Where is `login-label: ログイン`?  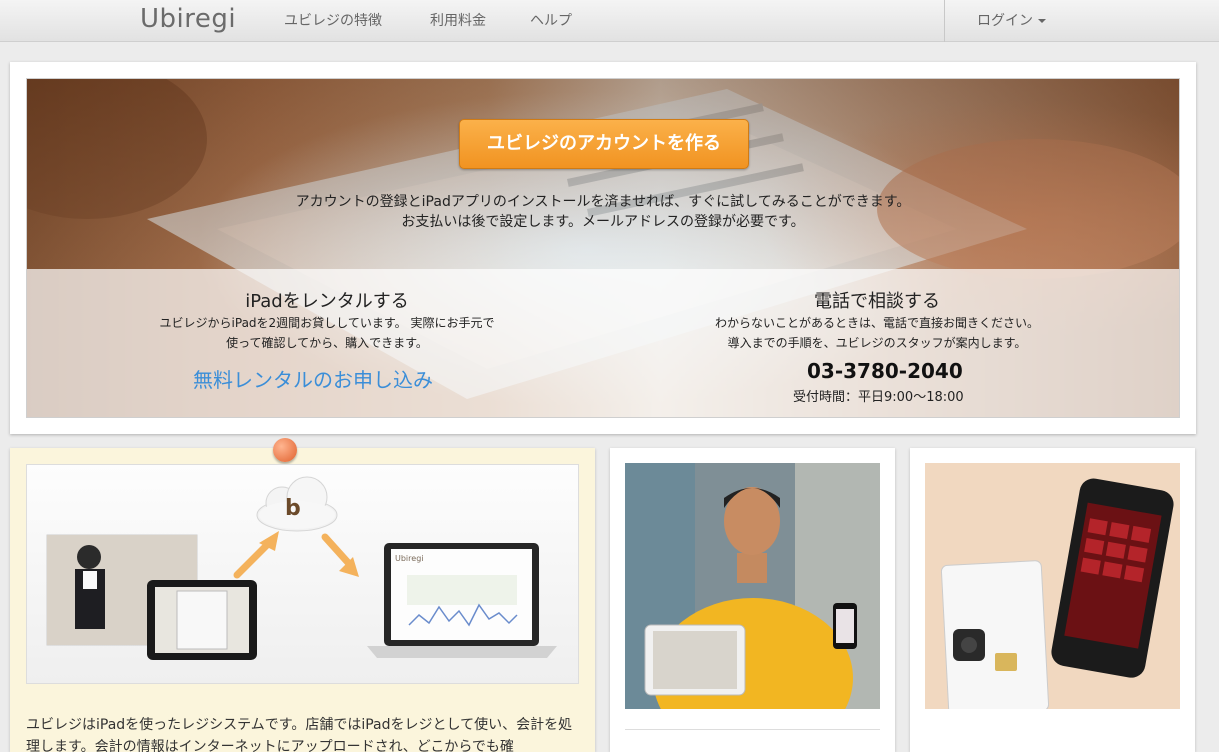 login-label: ログイン is located at coordinates (1005, 21).